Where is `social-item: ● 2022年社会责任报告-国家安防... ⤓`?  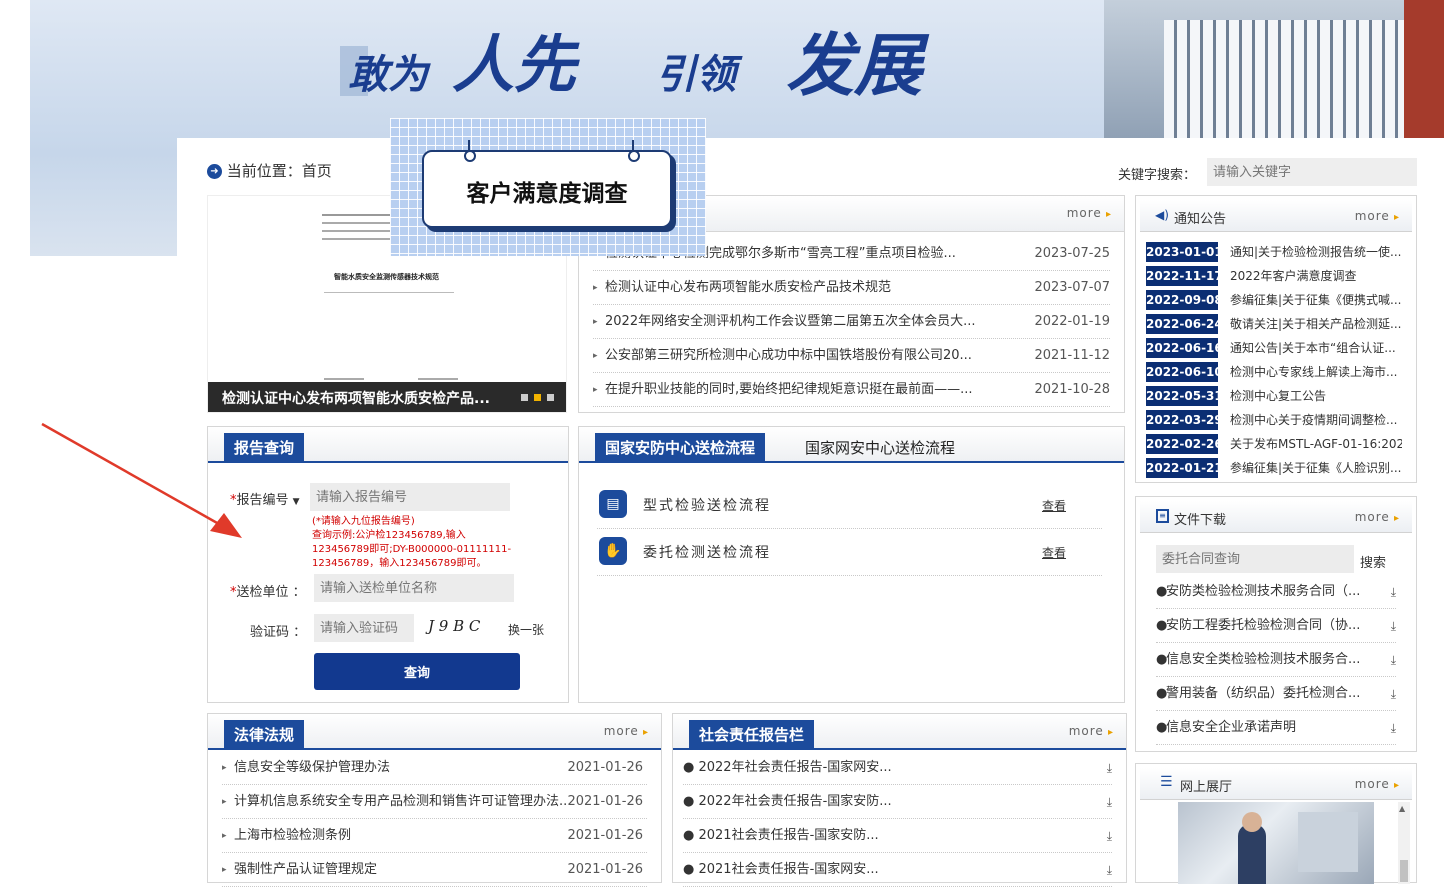
social-item: ● 2022年社会责任报告-国家安防... ⤓ is located at coordinates (897, 802).